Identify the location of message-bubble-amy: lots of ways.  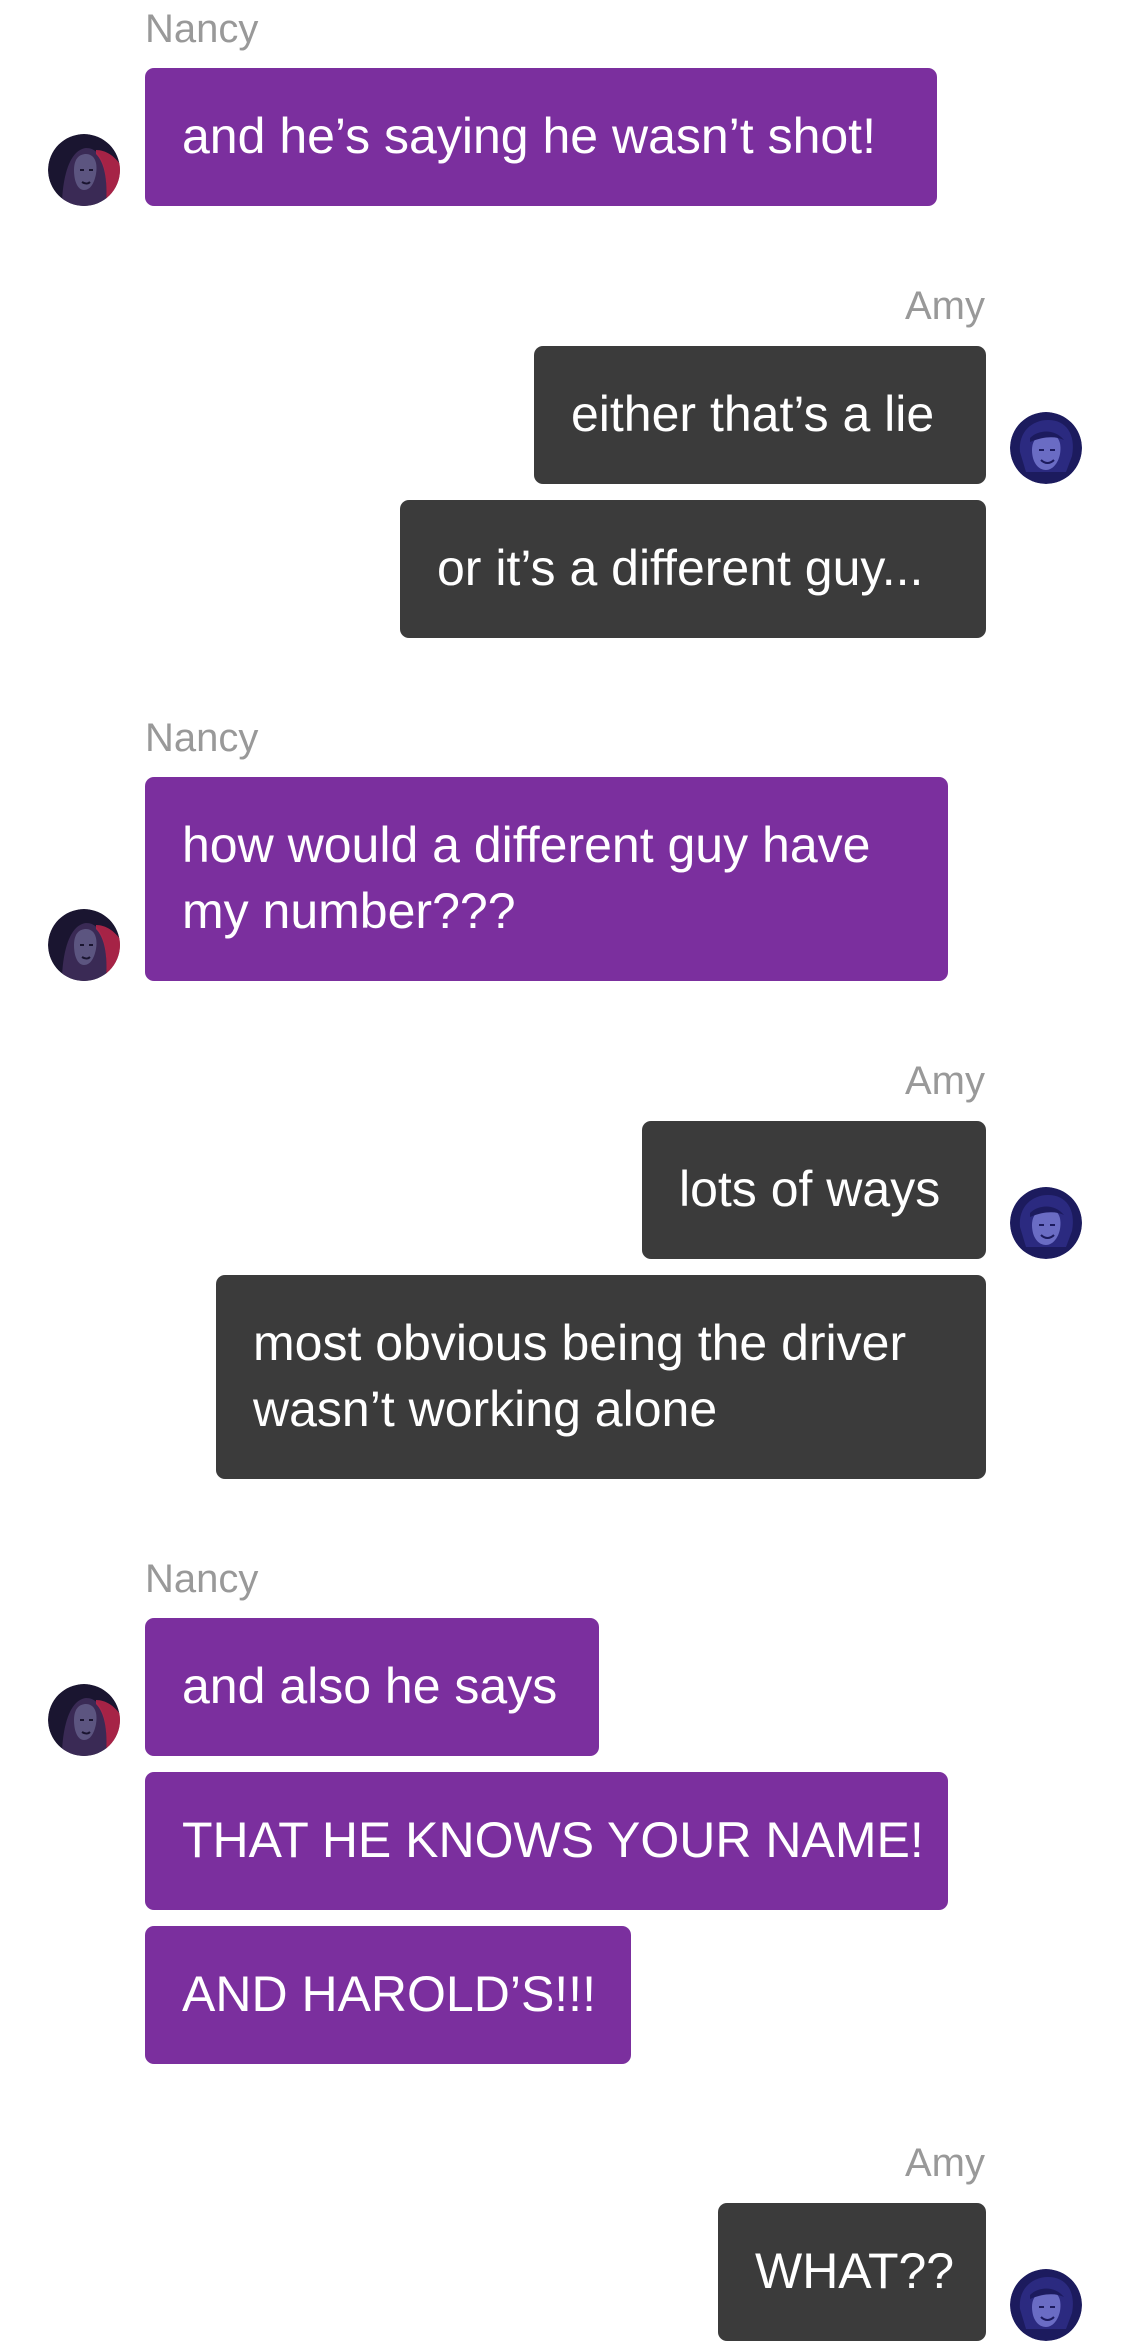
(814, 1190).